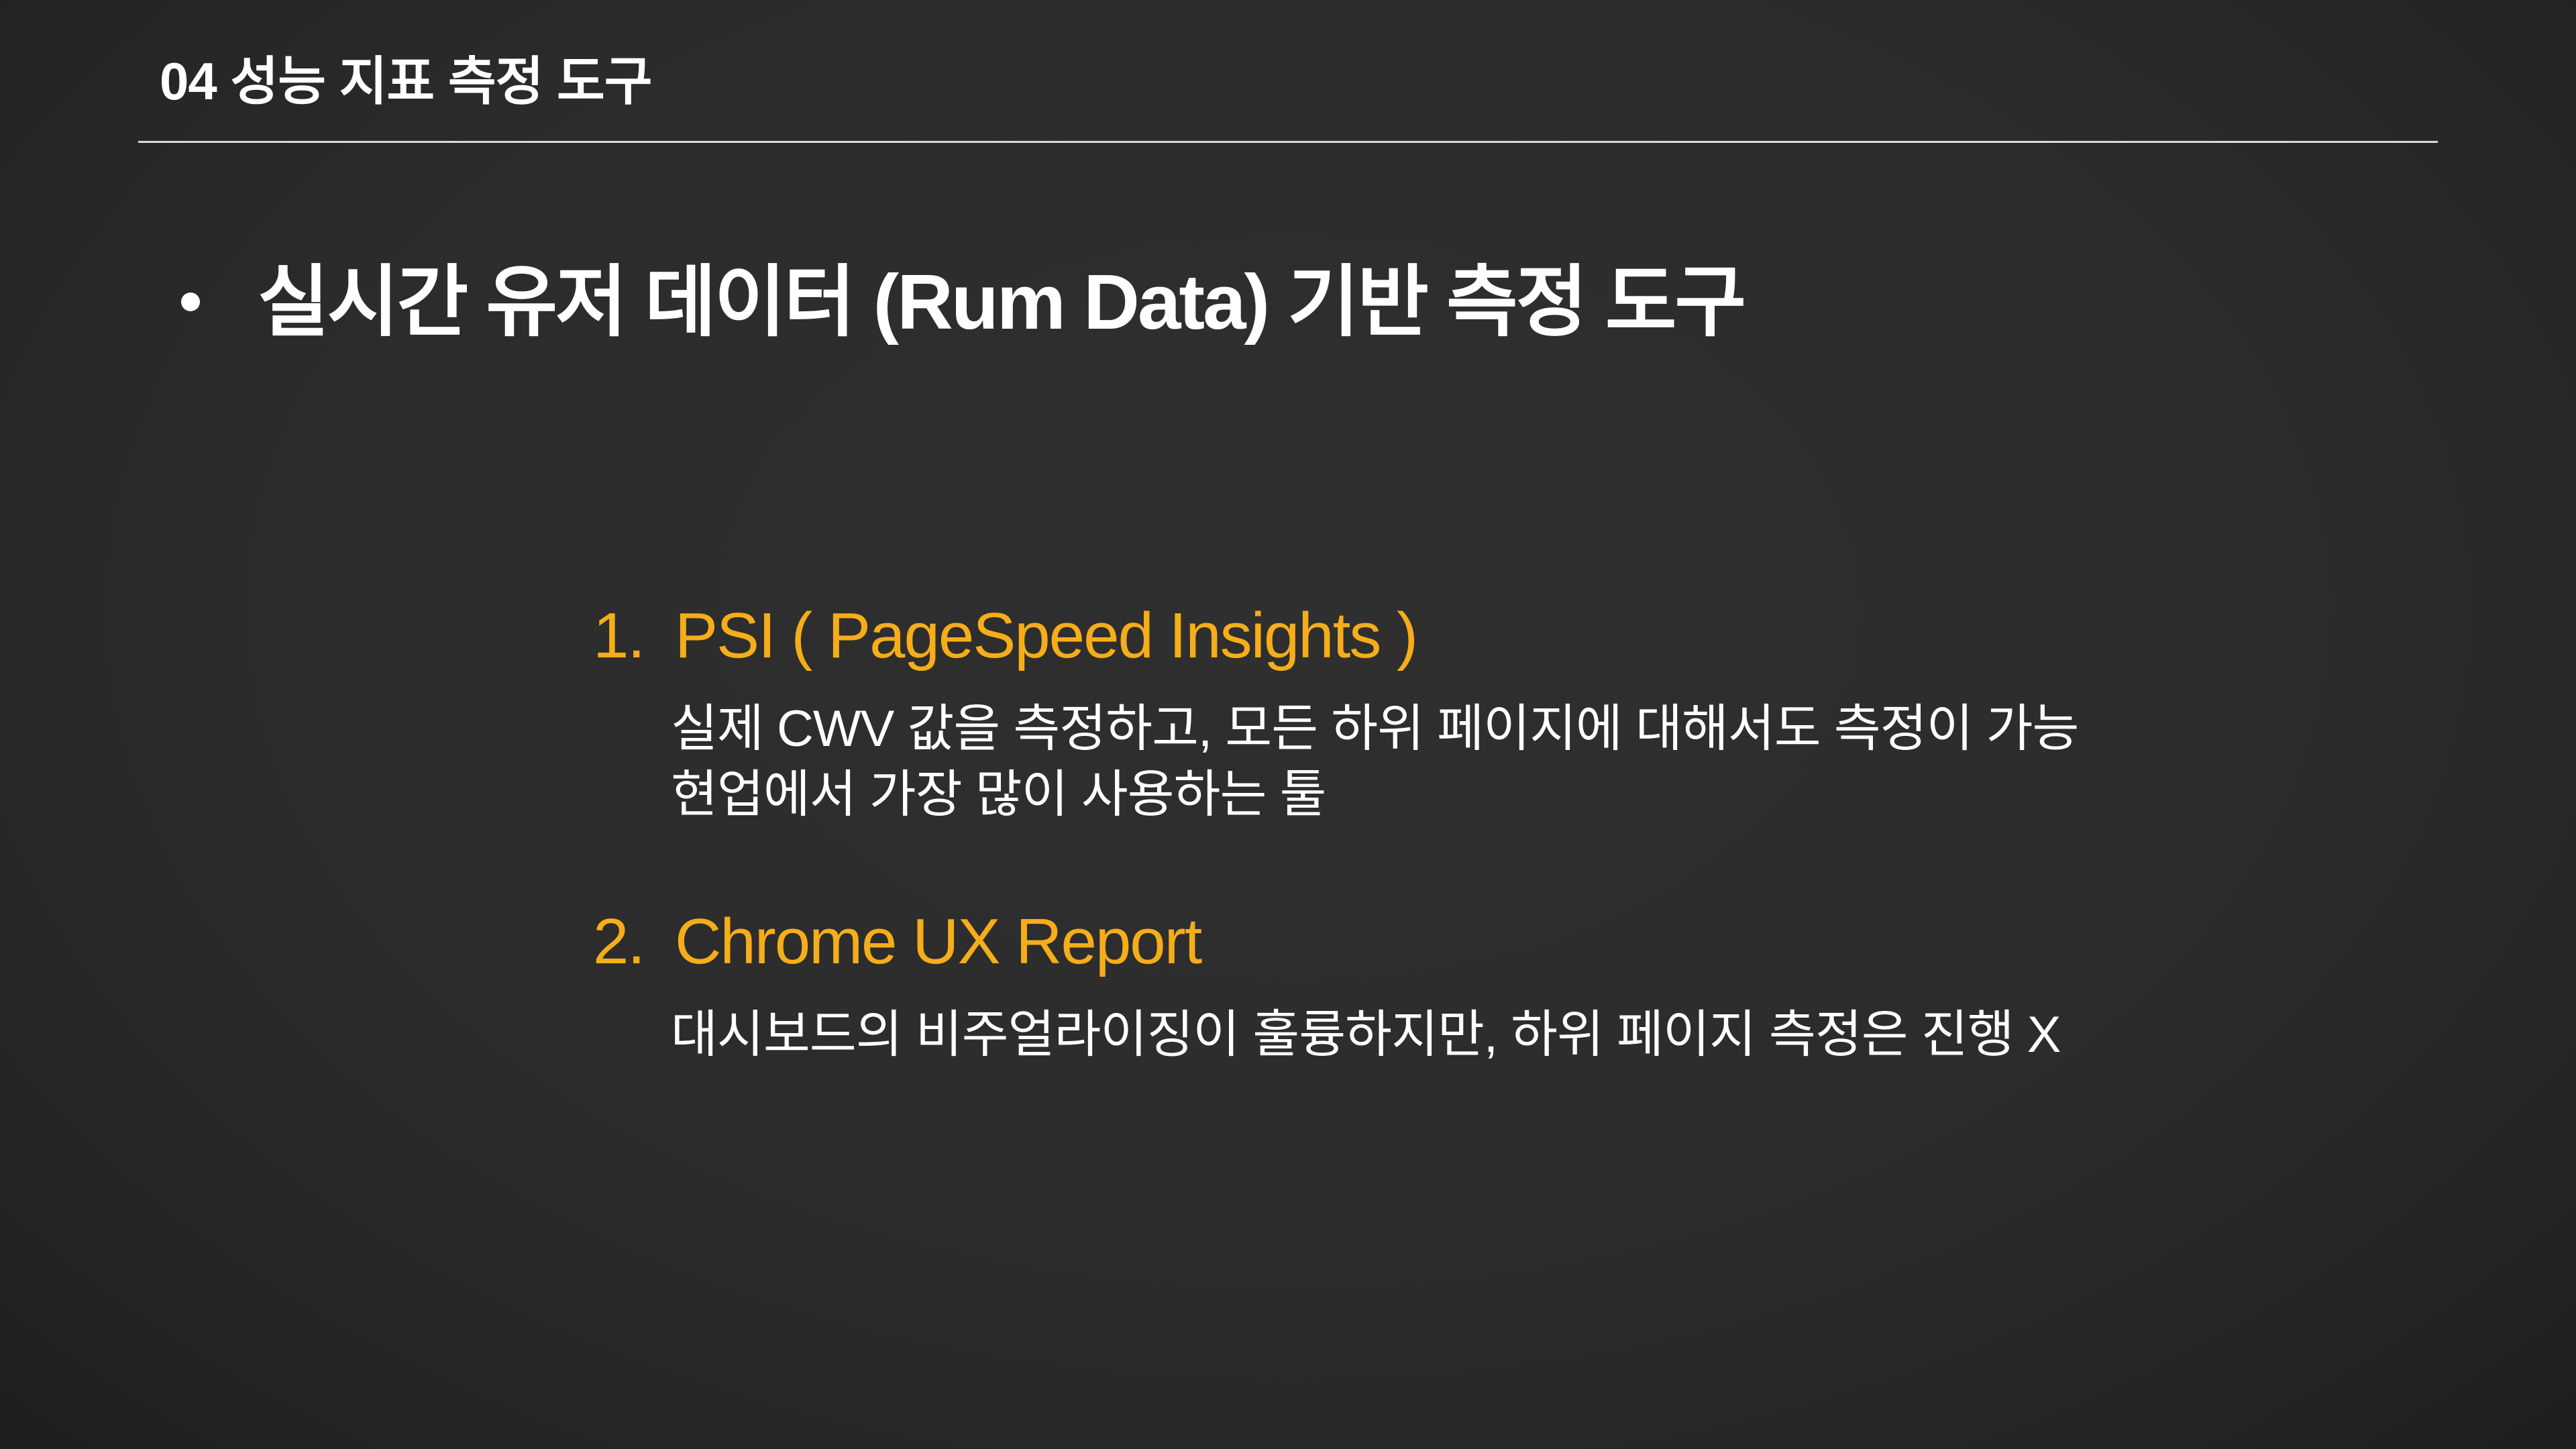  What do you see at coordinates (1366, 1034) in the screenshot?
I see `description-line: 대시보드의 비주얼라이징이 훌륭하지만, 하위 페이지 측정은 진행 X` at bounding box center [1366, 1034].